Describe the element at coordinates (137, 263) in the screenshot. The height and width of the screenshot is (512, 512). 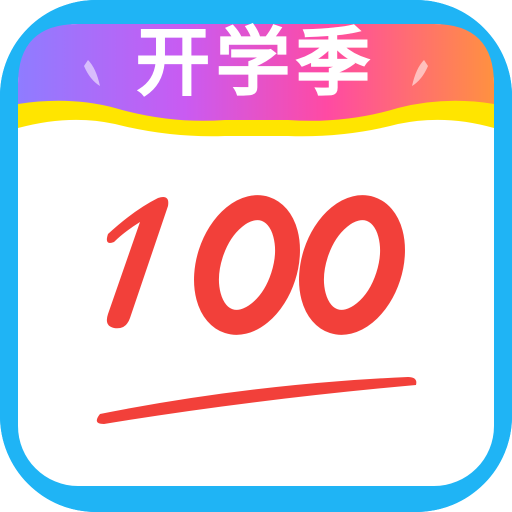
I see `digit-one` at that location.